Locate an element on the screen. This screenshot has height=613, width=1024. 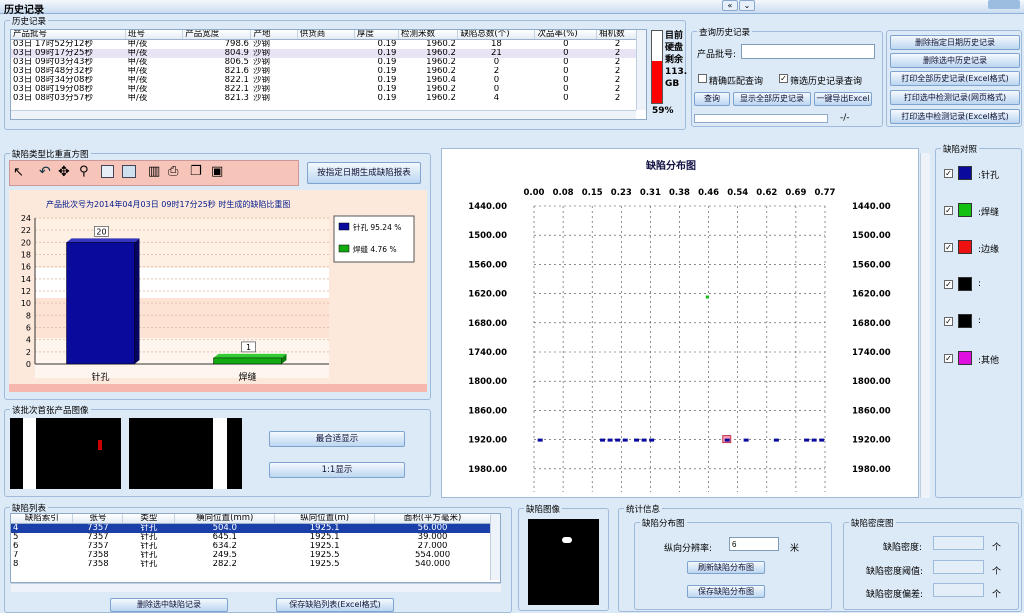
dist-ytick-right: 1740.00 is located at coordinates (871, 353).